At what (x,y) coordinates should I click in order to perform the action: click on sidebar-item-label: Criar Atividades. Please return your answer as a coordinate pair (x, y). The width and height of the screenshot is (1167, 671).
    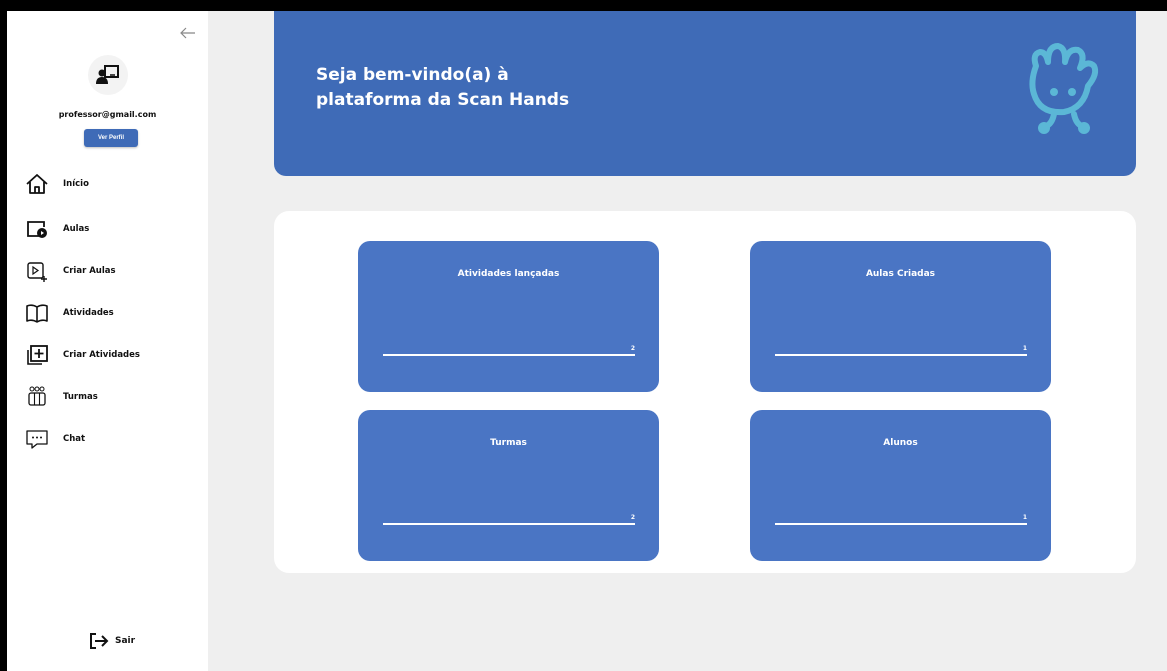
    Looking at the image, I should click on (101, 355).